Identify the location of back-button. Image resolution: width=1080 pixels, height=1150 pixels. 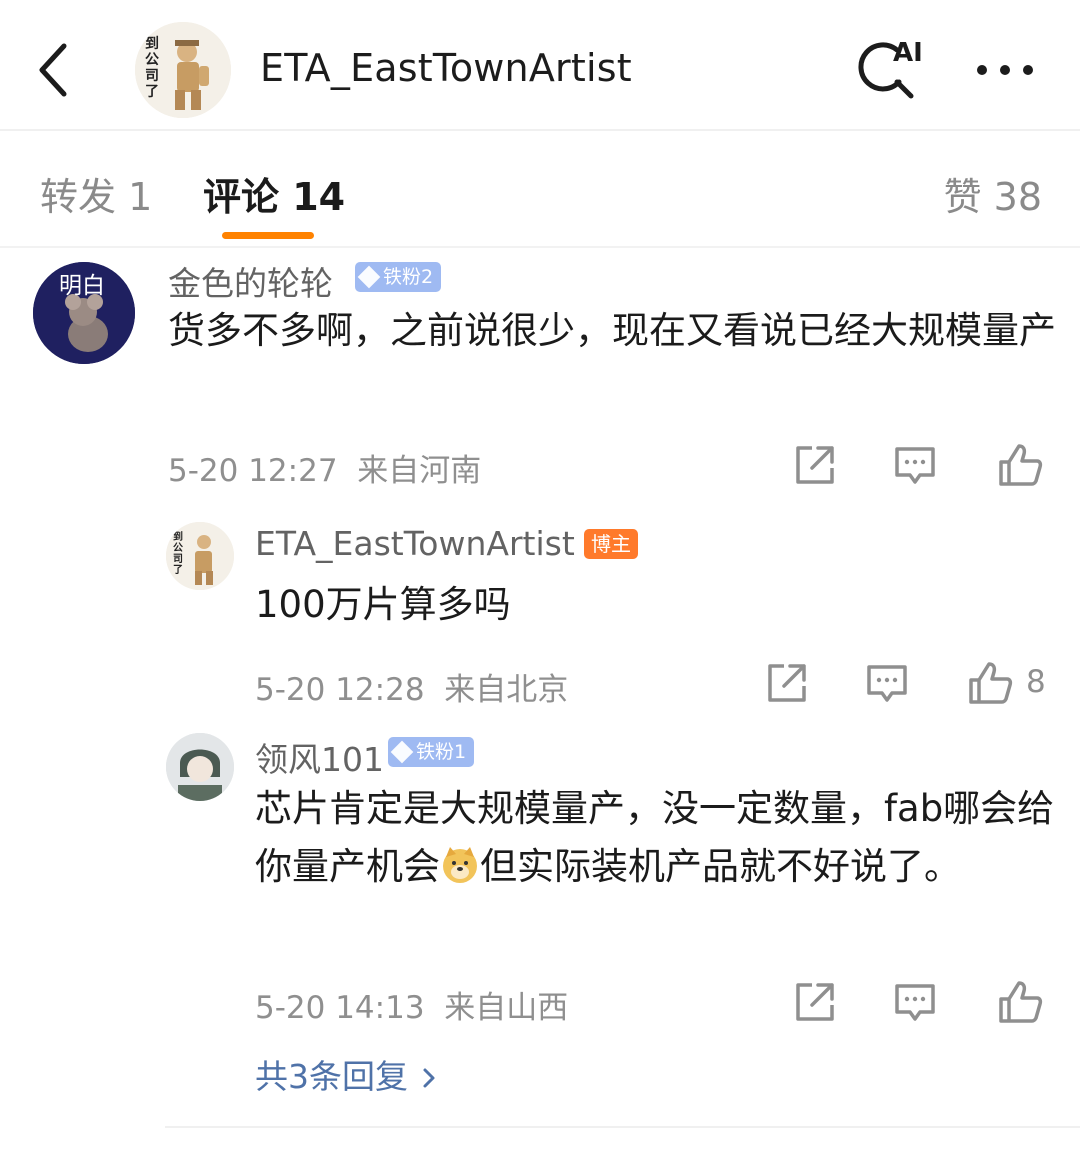
(55, 70).